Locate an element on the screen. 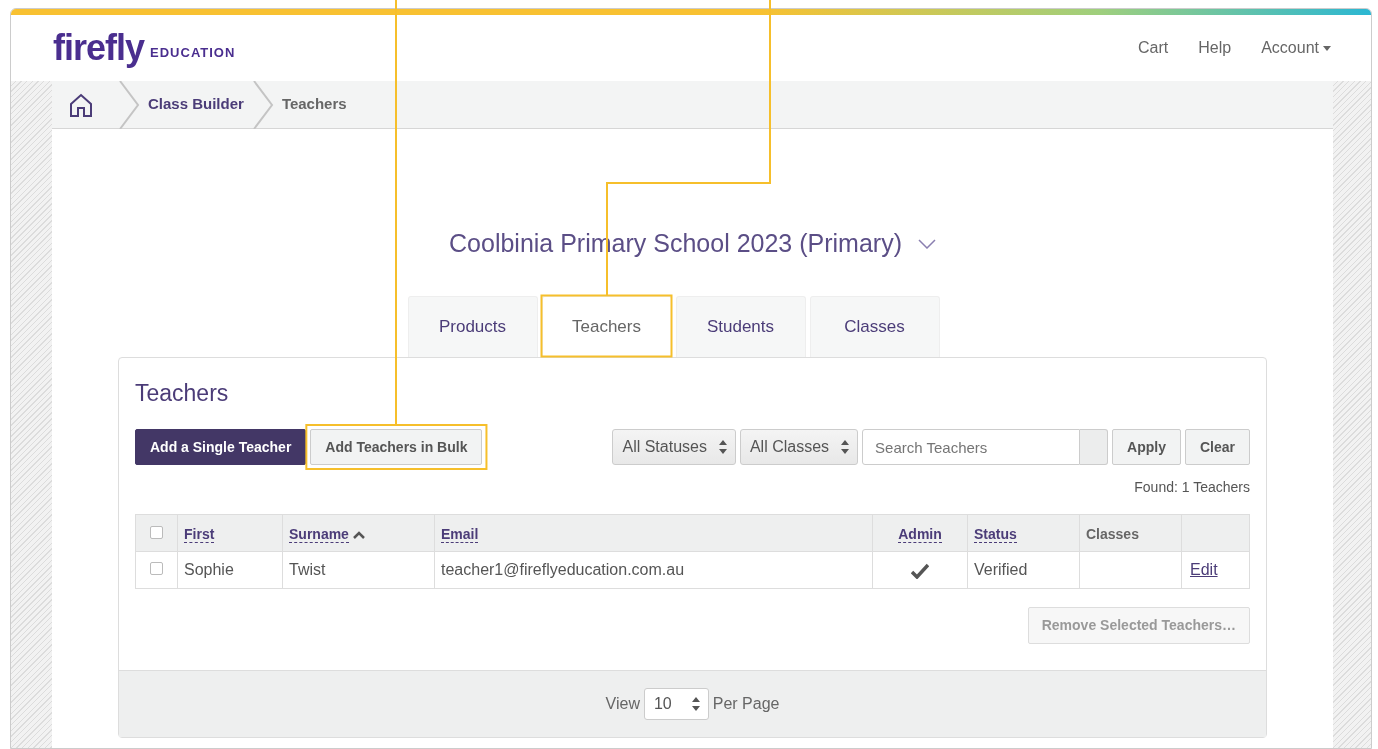  per-page-select: 10 is located at coordinates (676, 704).